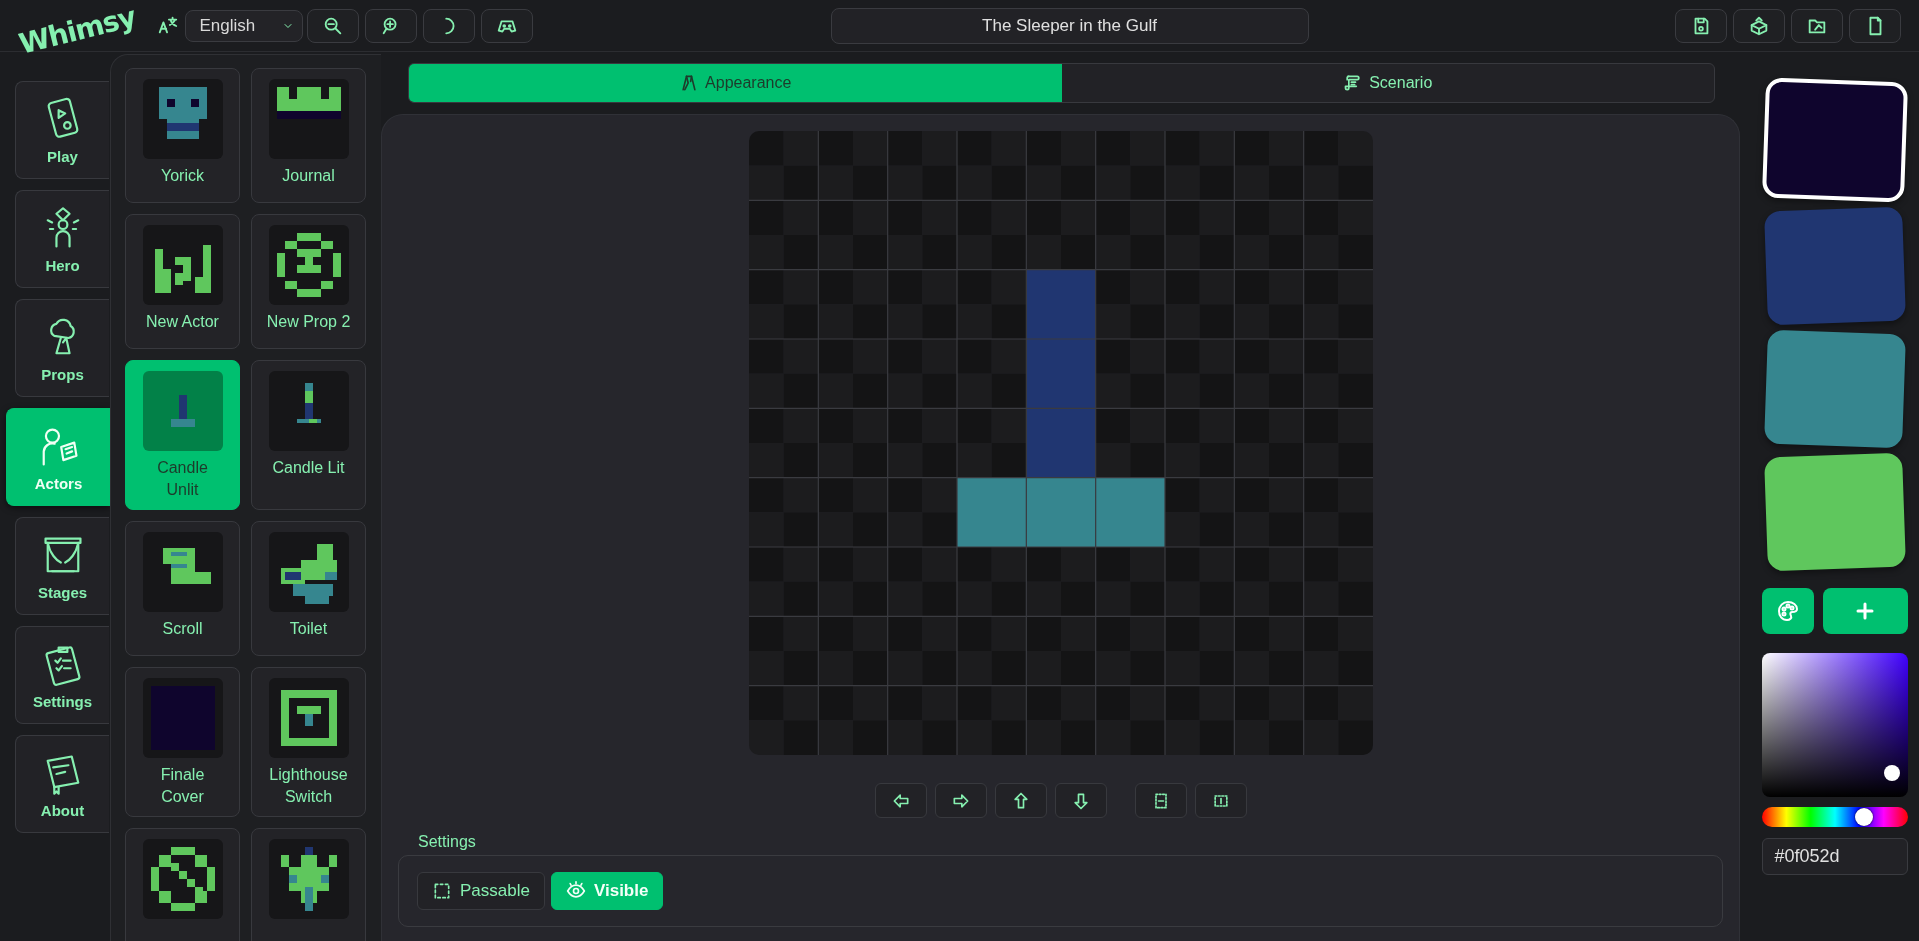  Describe the element at coordinates (1817, 25) in the screenshot. I see `open-button` at that location.